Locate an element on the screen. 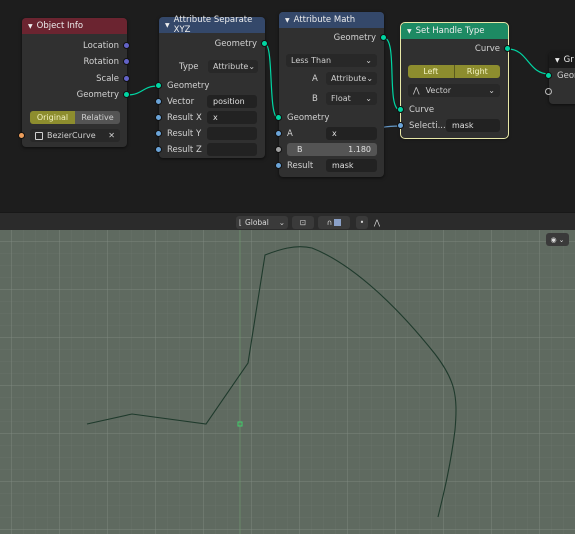 Image resolution: width=575 pixels, height=534 pixels. socket-empty-in is located at coordinates (548, 91).